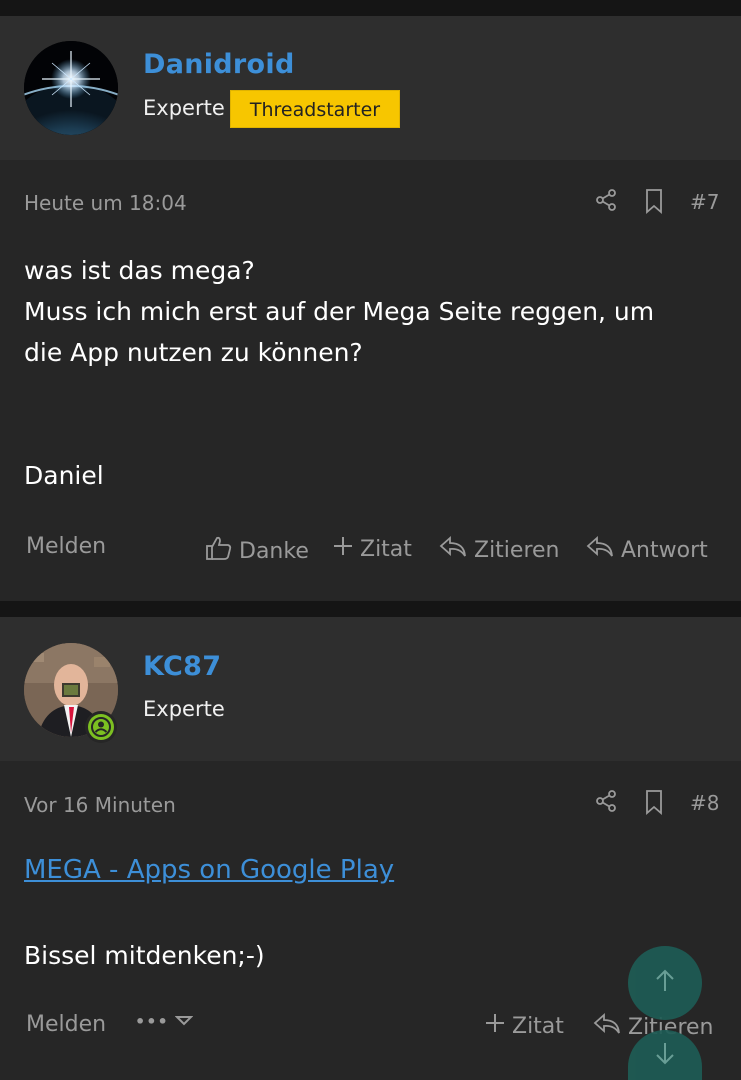 The height and width of the screenshot is (1080, 741). Describe the element at coordinates (370, 88) in the screenshot. I see `post-header: Danidroid Experte Threadstarter` at that location.